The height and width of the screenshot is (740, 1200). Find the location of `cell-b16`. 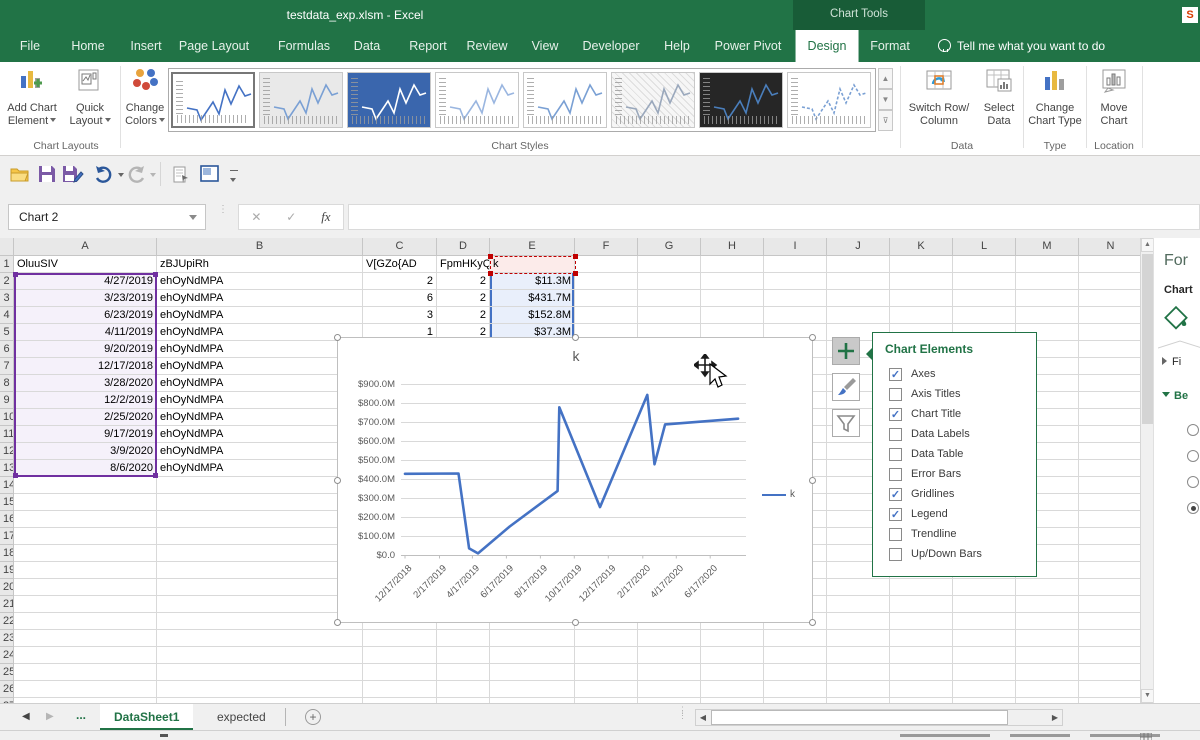

cell-b16 is located at coordinates (260, 519).